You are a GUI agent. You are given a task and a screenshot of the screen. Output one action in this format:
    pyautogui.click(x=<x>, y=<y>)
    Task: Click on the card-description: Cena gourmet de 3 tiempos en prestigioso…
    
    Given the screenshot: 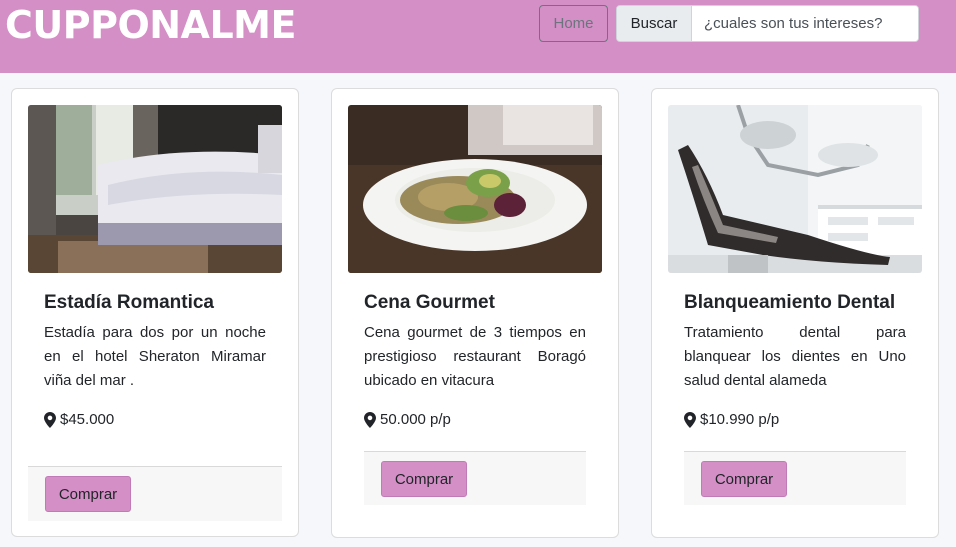 What is the action you would take?
    pyautogui.click(x=475, y=356)
    